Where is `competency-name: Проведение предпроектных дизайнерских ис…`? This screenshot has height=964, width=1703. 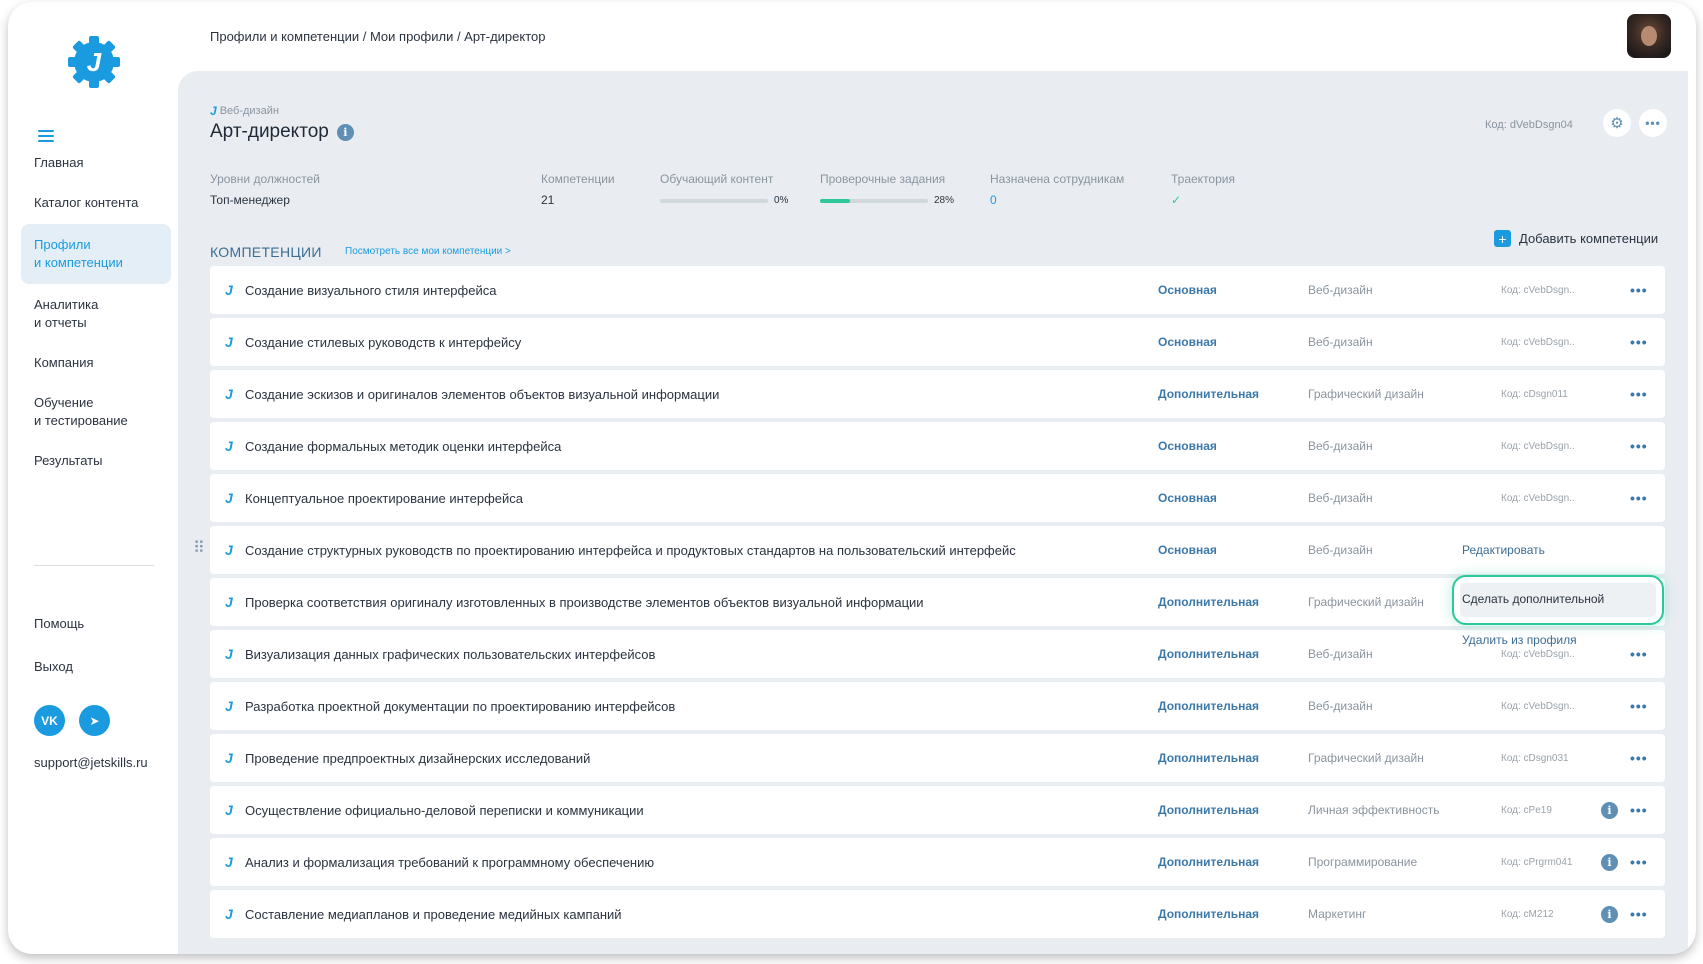
competency-name: Проведение предпроектных дизайнерских ис… is located at coordinates (417, 758).